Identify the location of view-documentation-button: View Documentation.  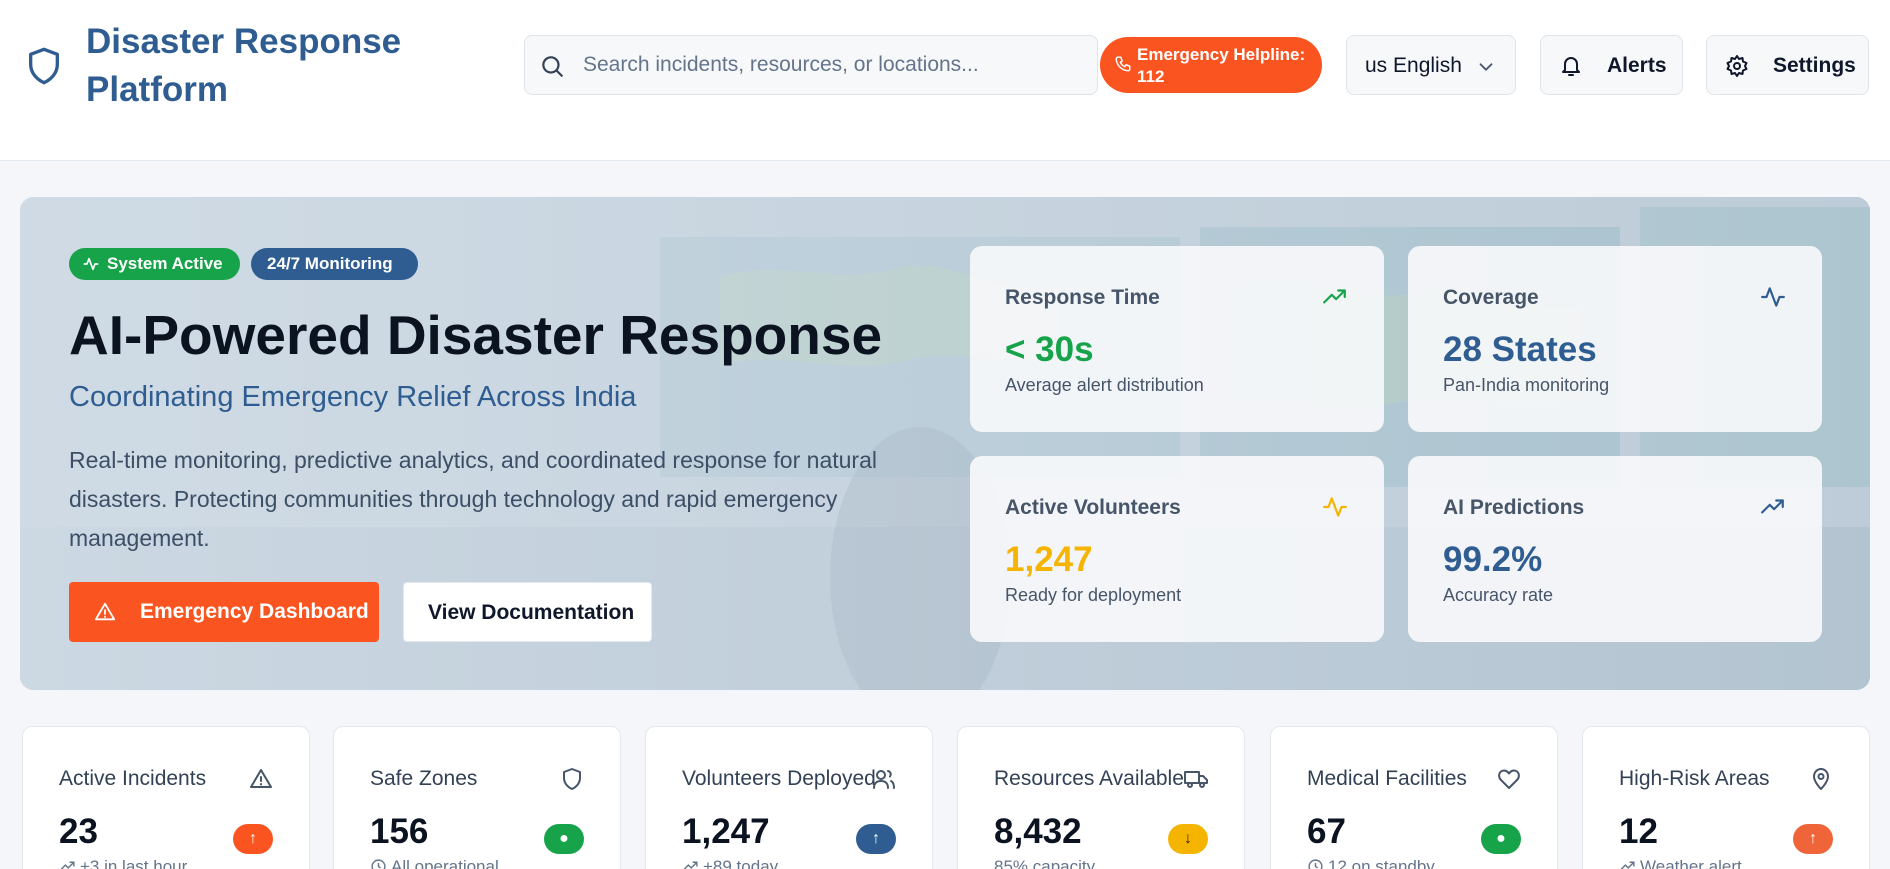
(527, 612).